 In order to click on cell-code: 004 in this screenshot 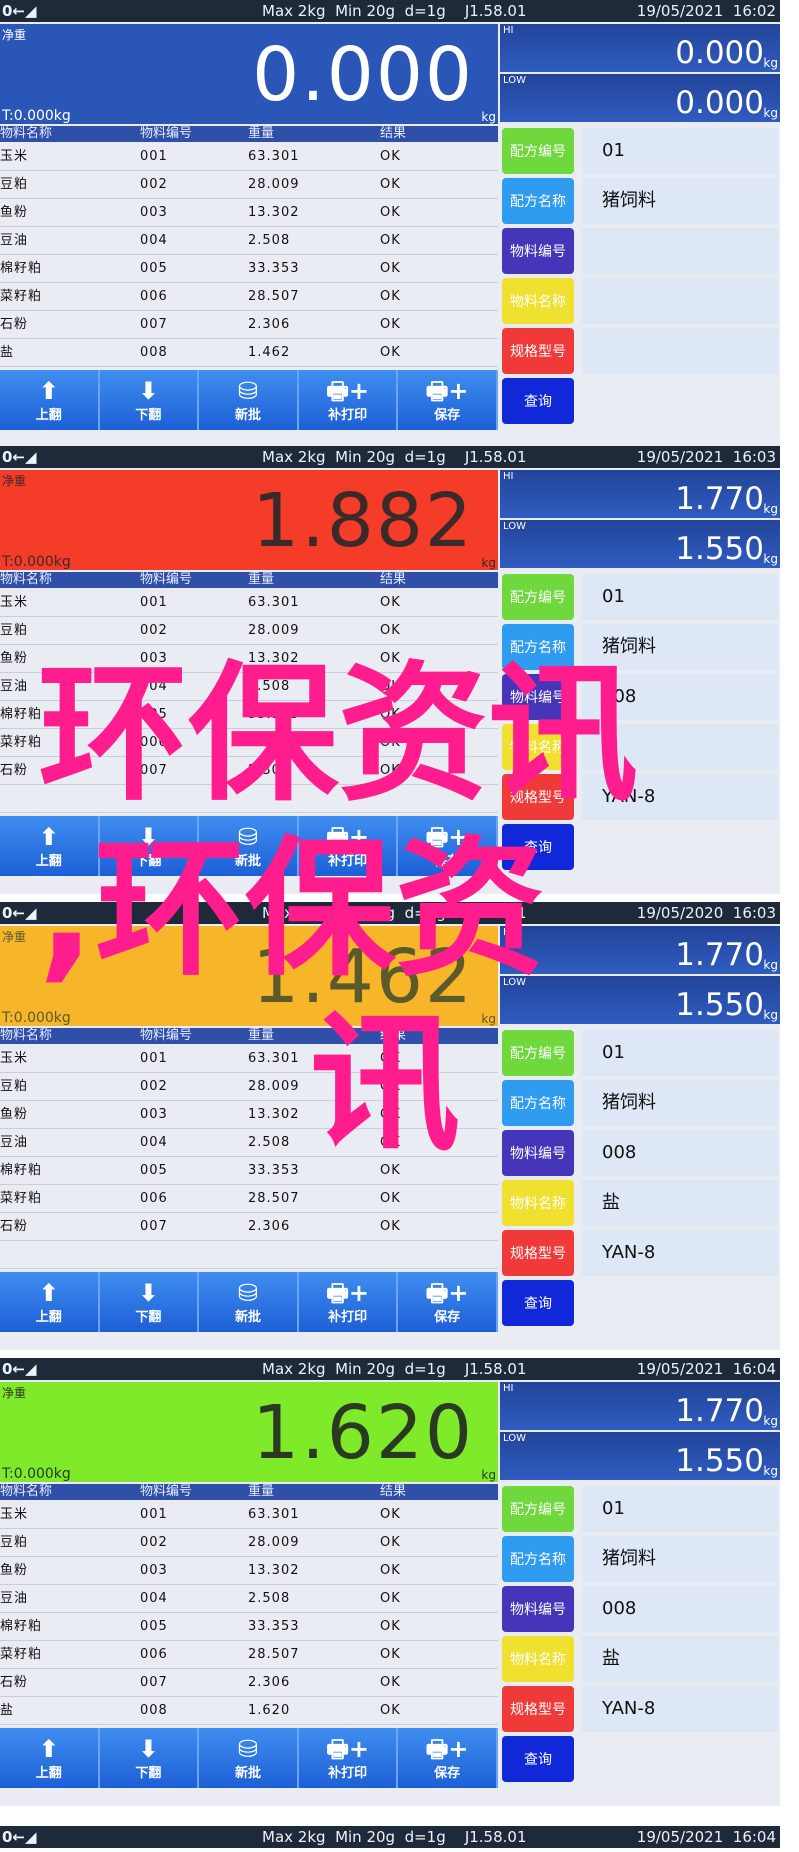, I will do `click(154, 1142)`.